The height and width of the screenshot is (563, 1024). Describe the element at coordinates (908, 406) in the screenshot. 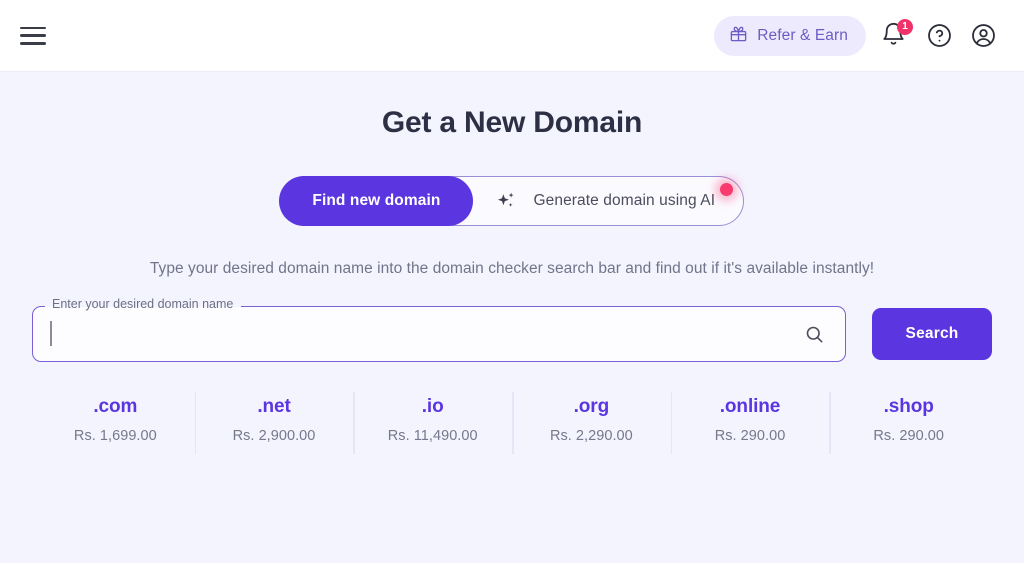

I see `tld-name: .shop` at that location.